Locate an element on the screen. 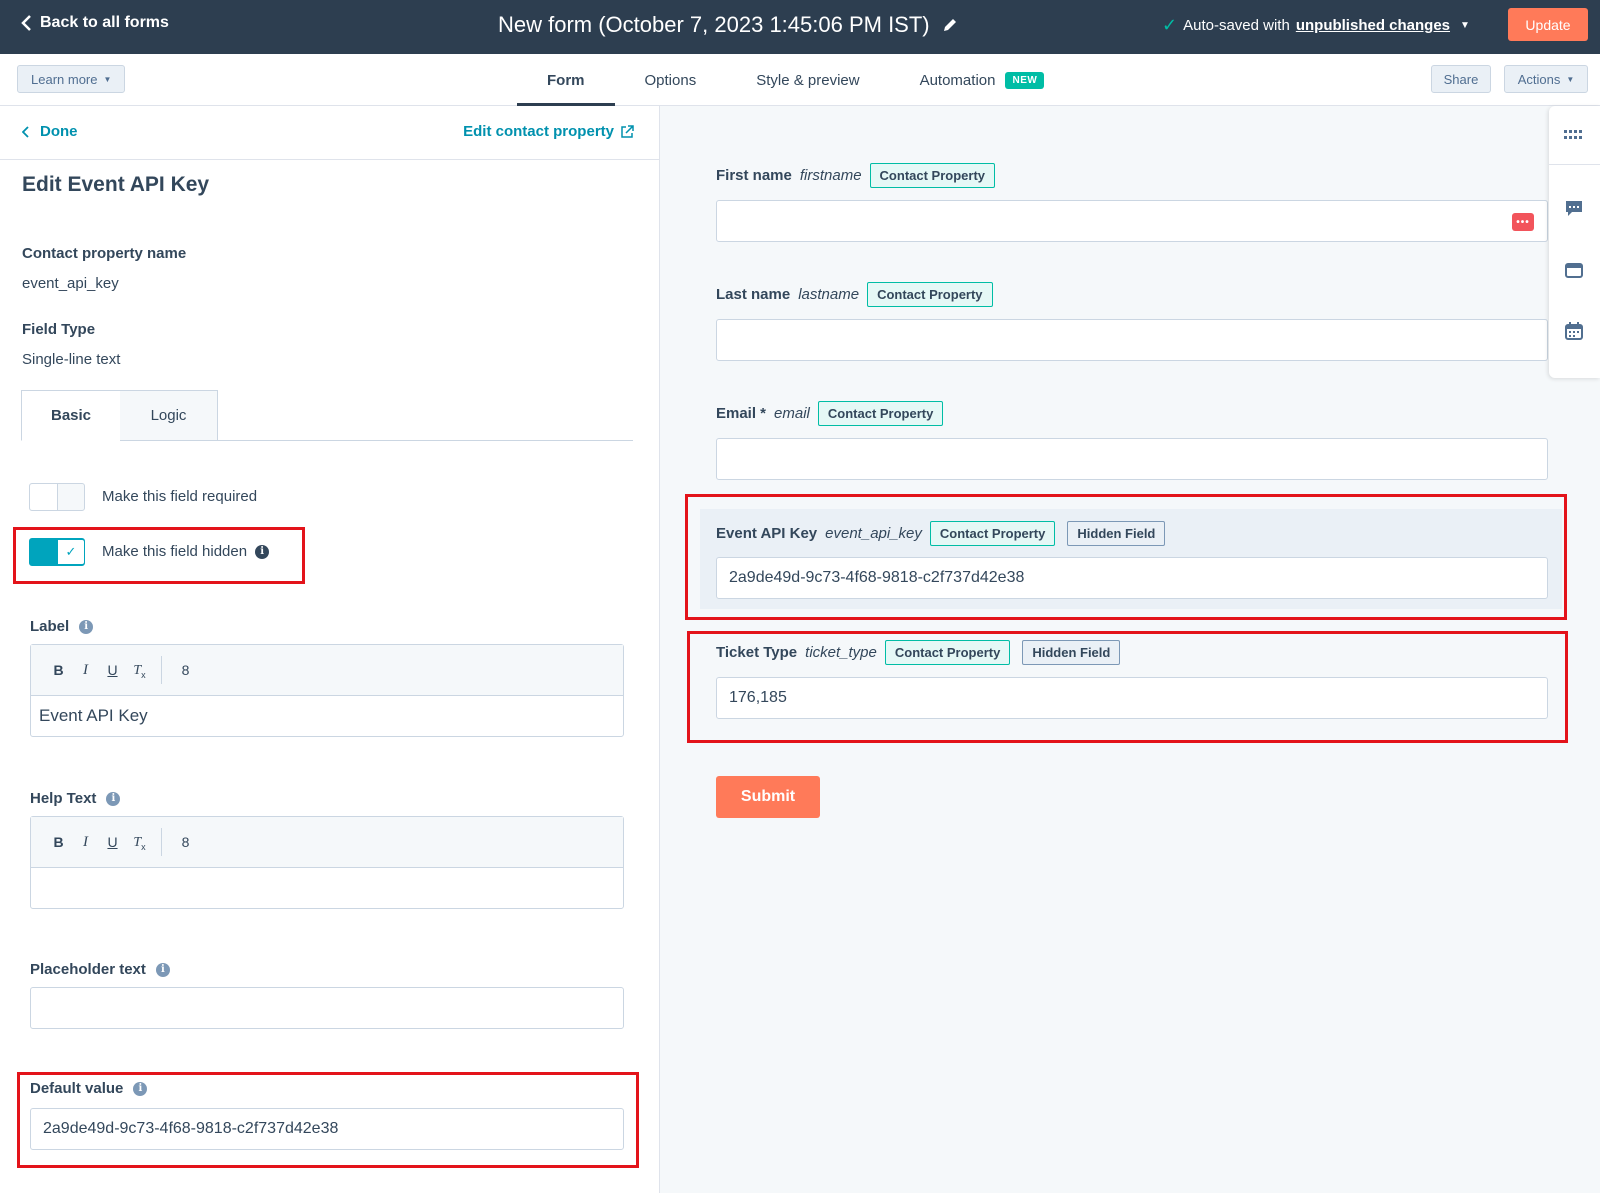 The image size is (1600, 1193). subtab-basic: Basic is located at coordinates (71, 415).